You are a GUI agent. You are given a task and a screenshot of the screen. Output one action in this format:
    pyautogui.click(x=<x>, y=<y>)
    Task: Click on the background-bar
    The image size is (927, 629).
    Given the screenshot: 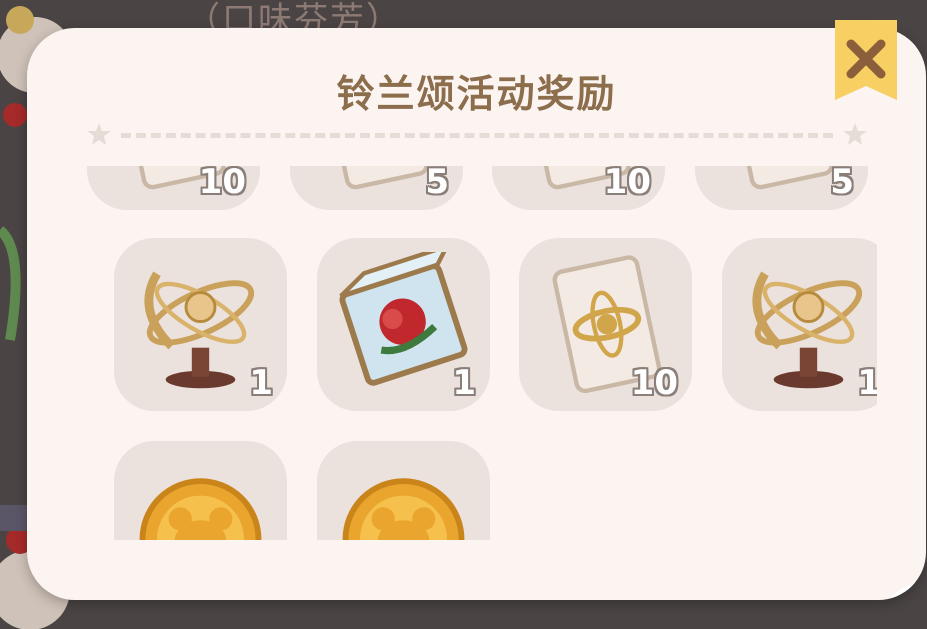 What is the action you would take?
    pyautogui.click(x=15, y=518)
    